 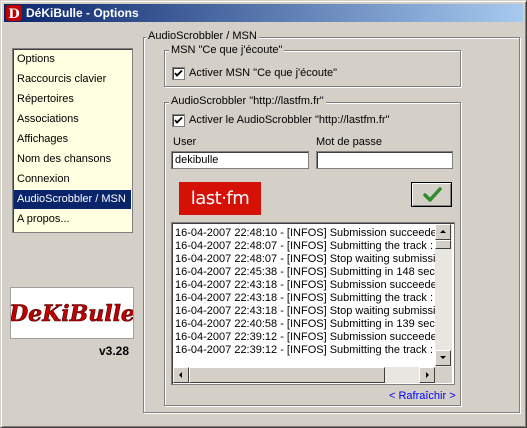 I want to click on horizontal-scroll-thumb, so click(x=287, y=375).